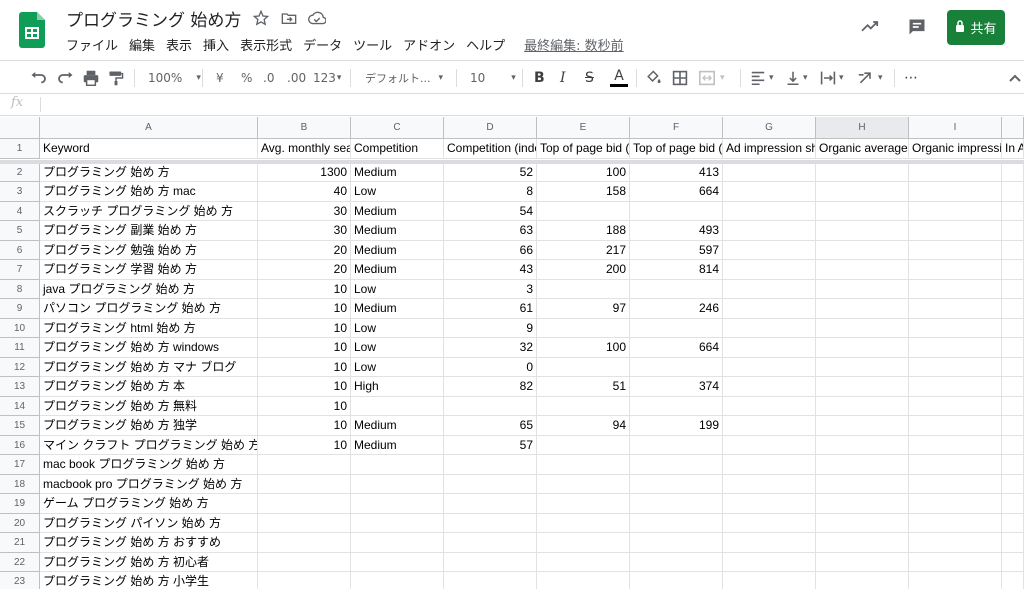  I want to click on decrease-decimal-button: .0, so click(268, 78).